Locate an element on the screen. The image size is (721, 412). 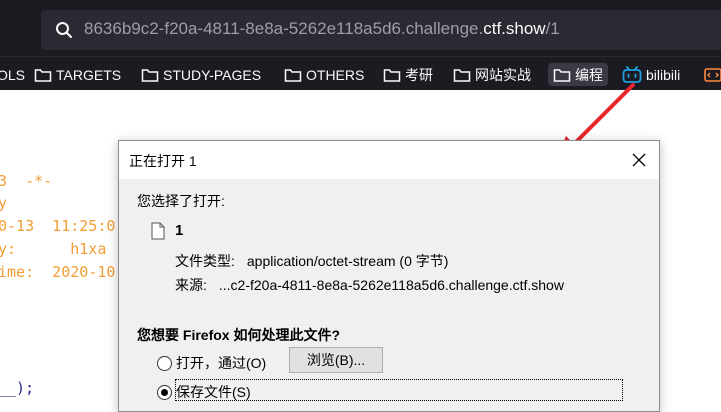
handle-question: 您想要 Firefox 如何处理此文件? is located at coordinates (239, 335).